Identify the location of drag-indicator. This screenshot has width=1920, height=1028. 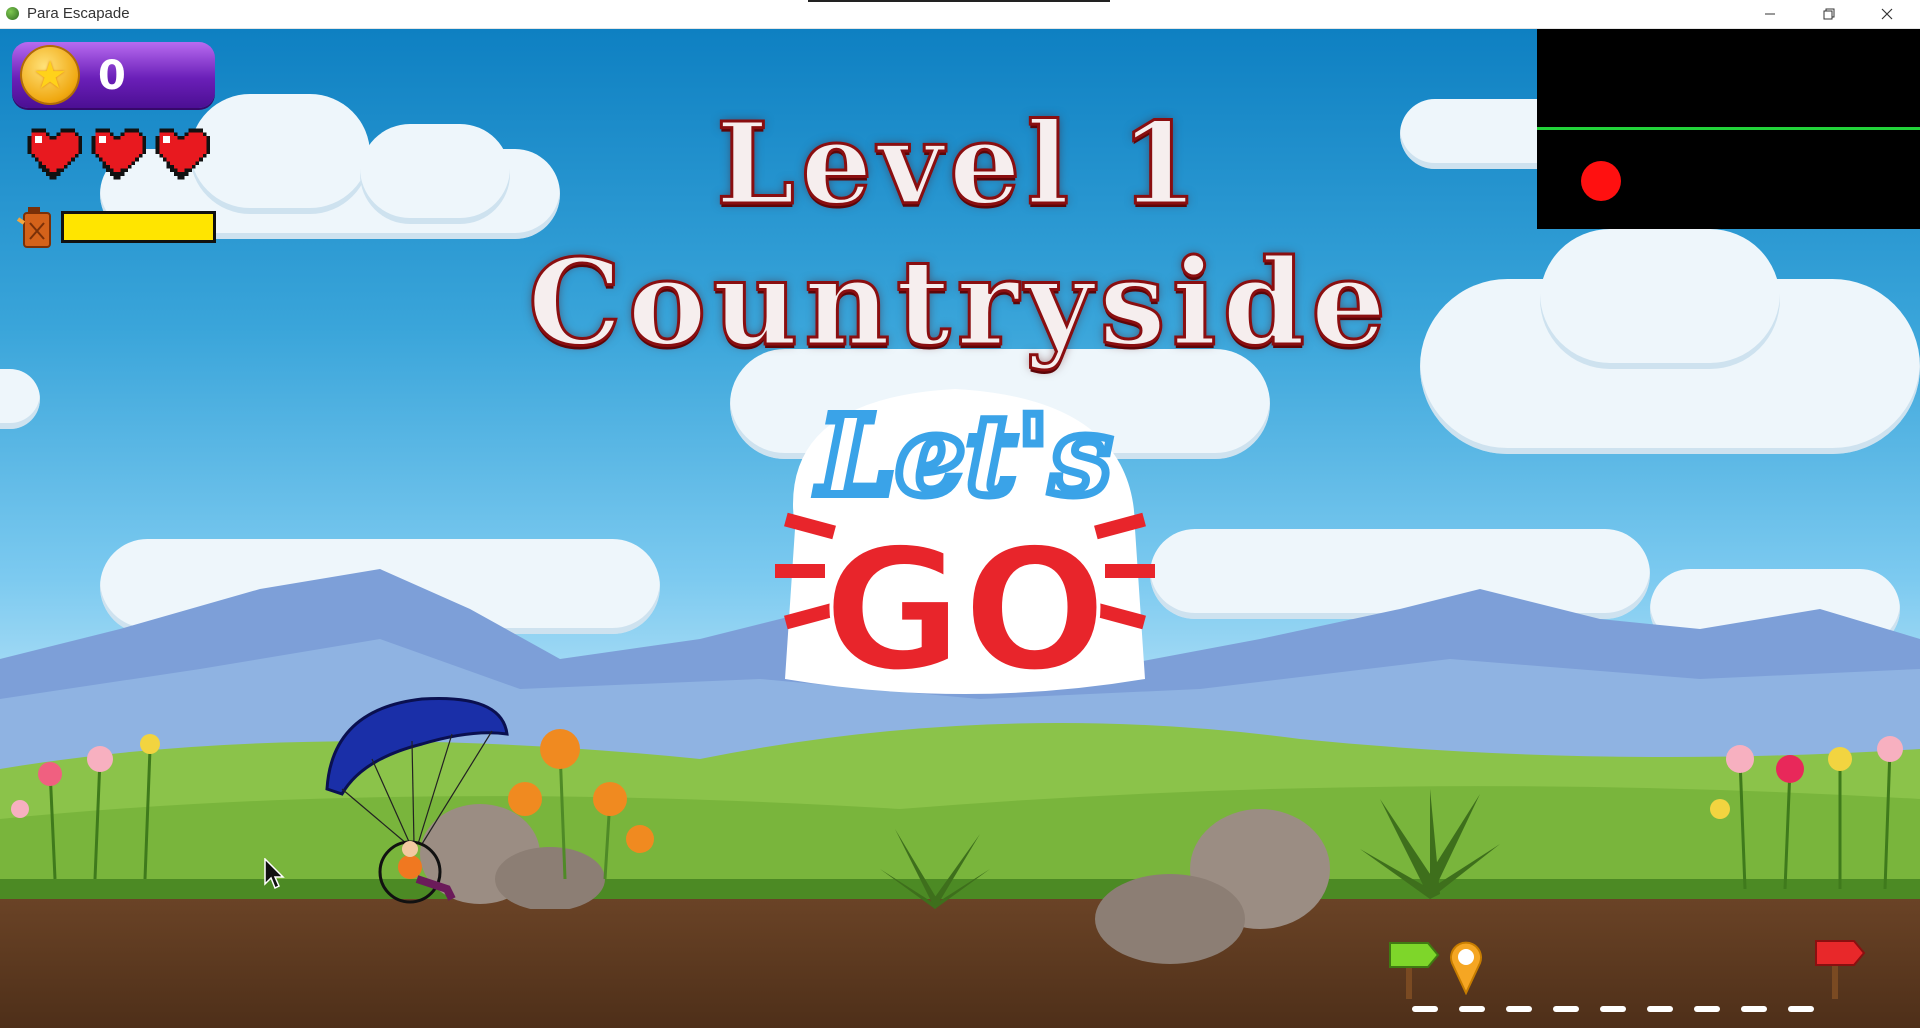
(959, 1).